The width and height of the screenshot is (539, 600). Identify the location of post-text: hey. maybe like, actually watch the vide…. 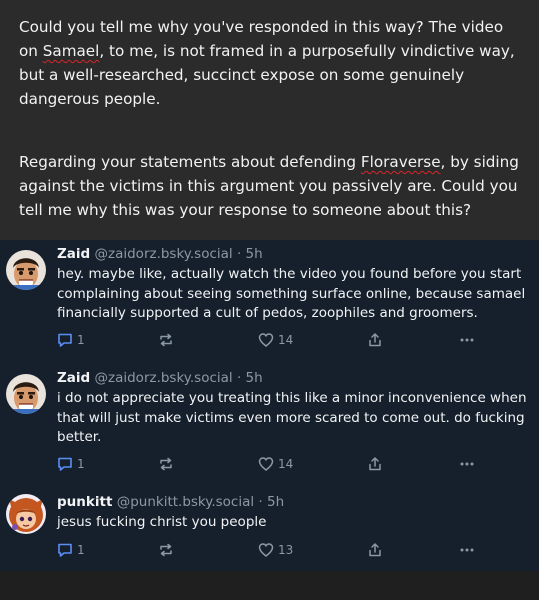
(291, 293).